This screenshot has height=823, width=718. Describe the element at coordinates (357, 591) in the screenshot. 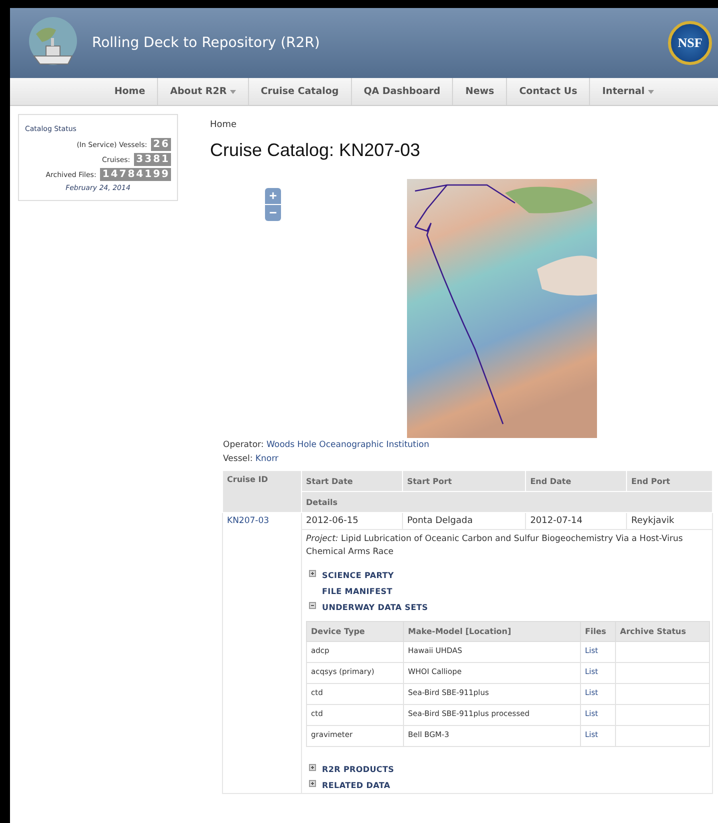

I see `section-link: FILE MANIFEST` at that location.